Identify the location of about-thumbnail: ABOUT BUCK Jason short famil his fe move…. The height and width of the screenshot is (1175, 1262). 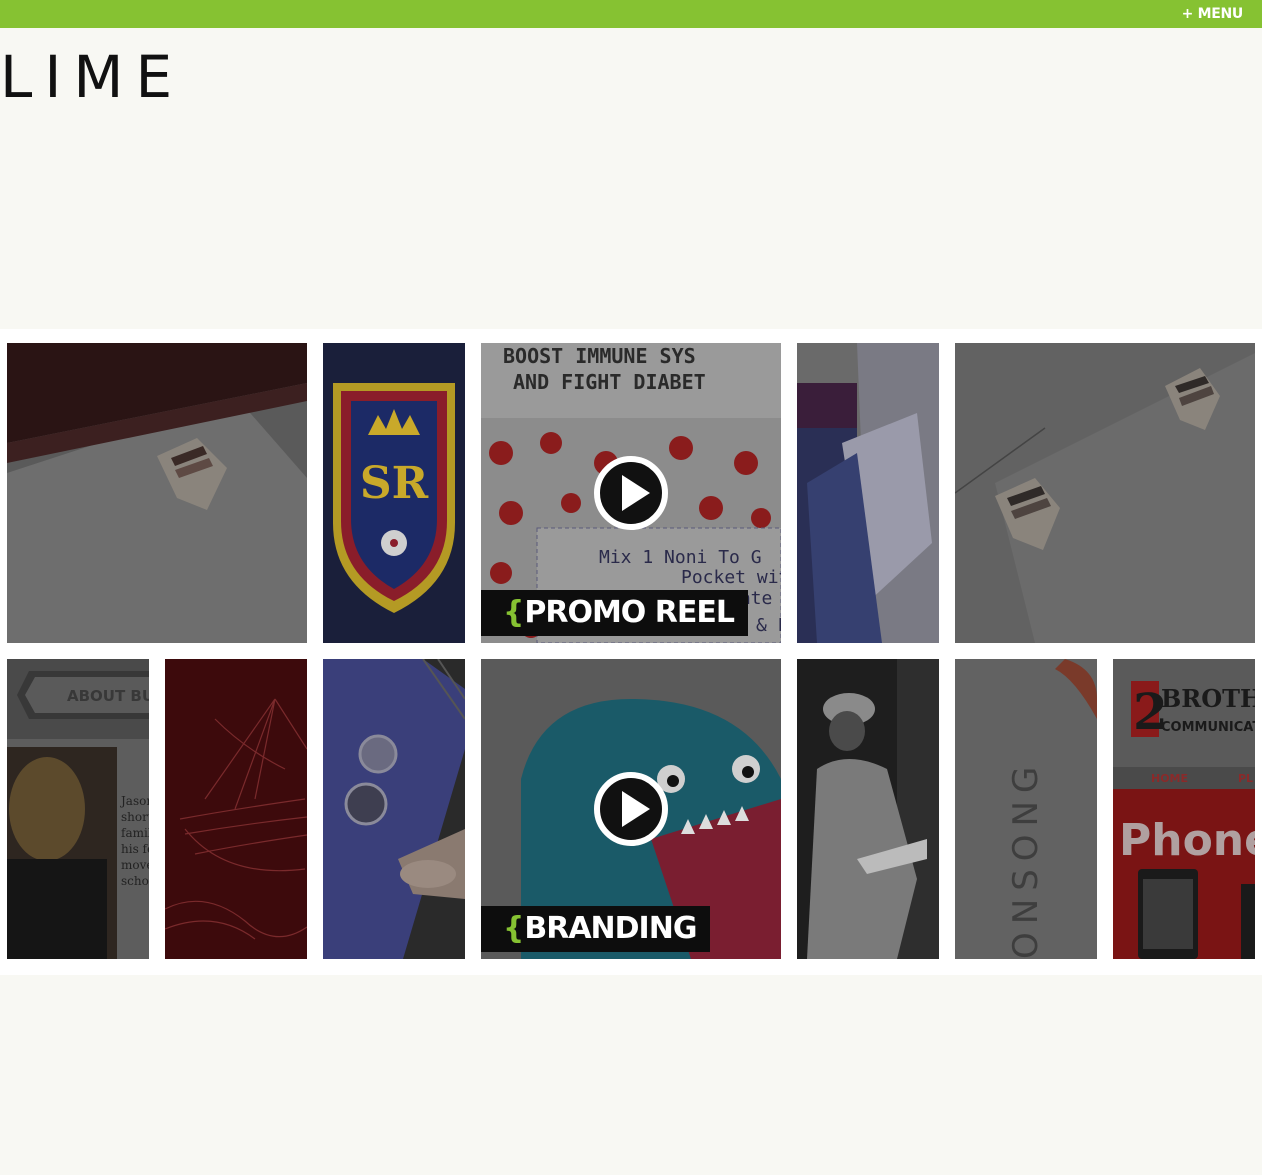
(78, 809).